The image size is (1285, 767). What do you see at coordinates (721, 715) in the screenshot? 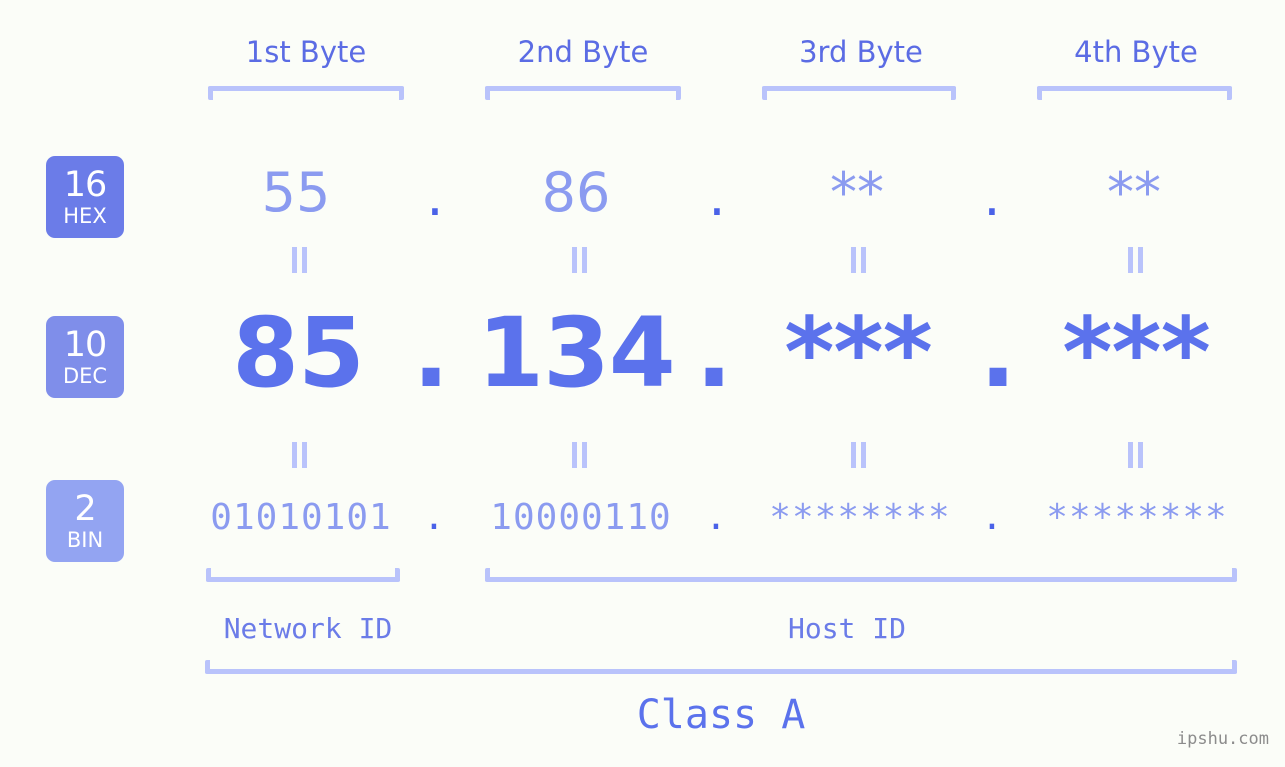
I see `class-label: Class A` at bounding box center [721, 715].